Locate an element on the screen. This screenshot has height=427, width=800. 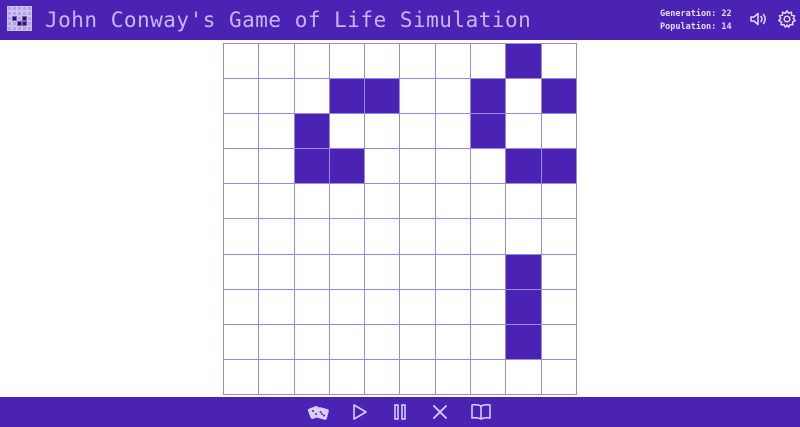
play-icon is located at coordinates (361, 412).